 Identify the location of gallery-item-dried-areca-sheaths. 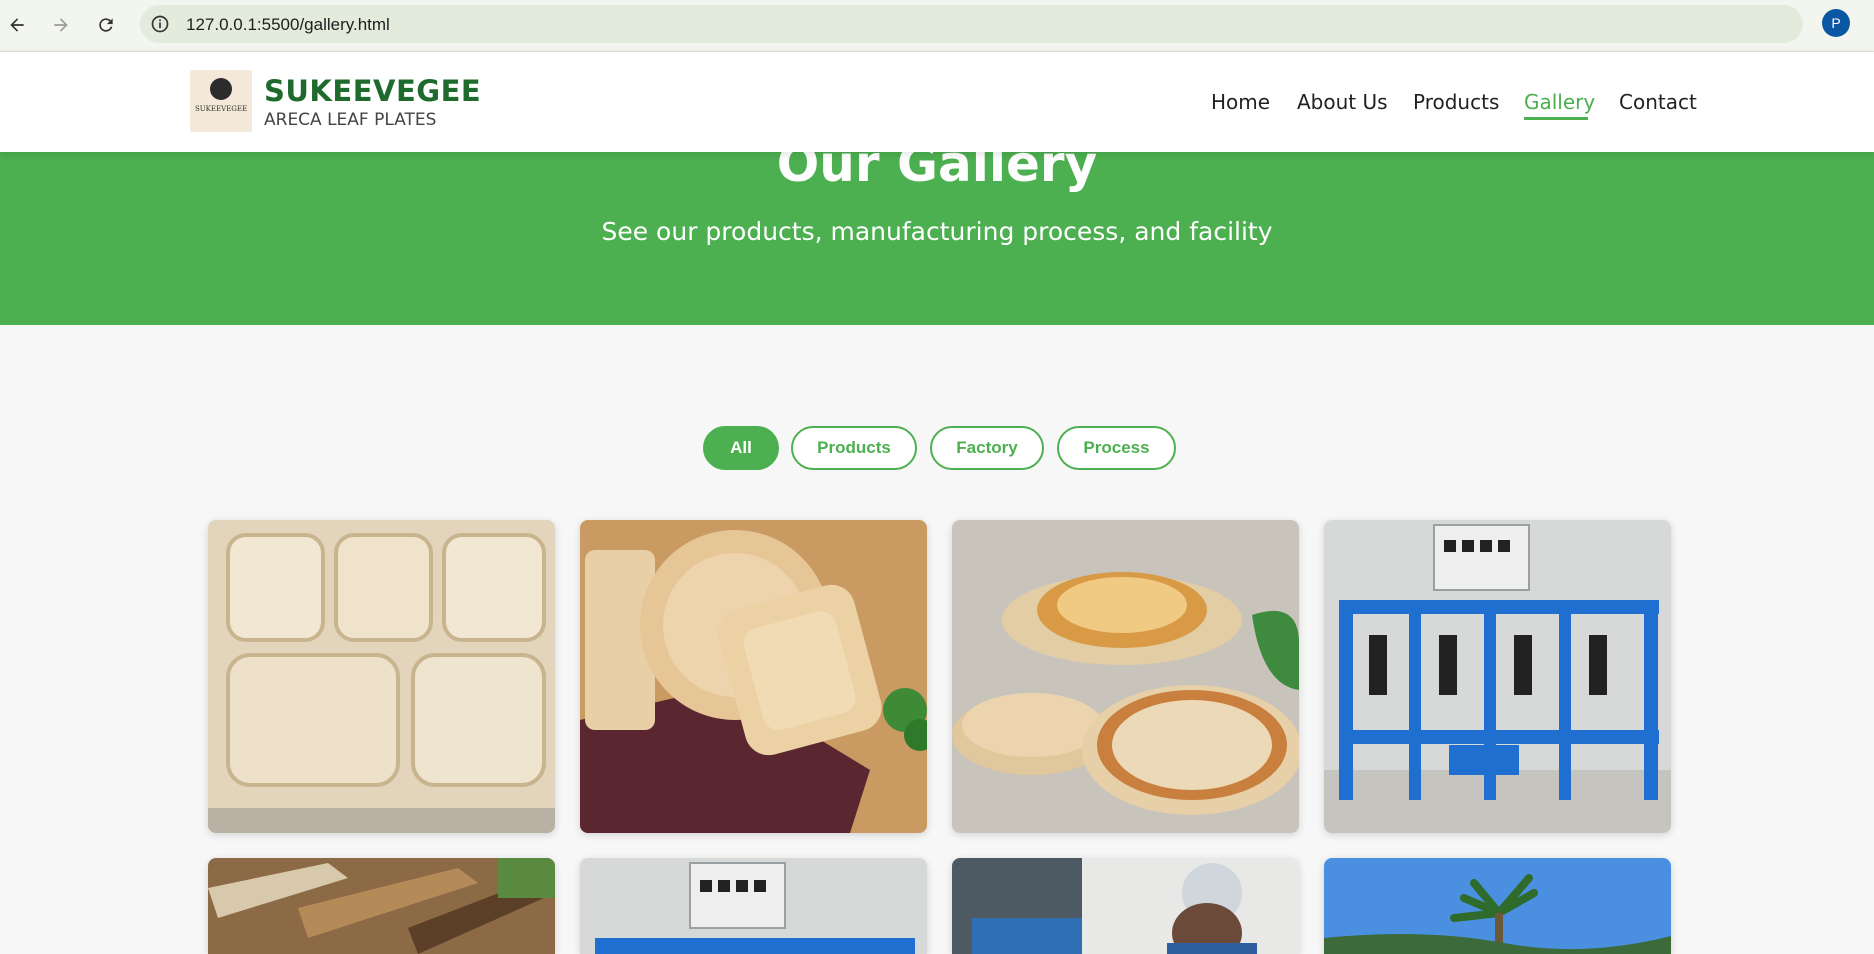
(381, 906).